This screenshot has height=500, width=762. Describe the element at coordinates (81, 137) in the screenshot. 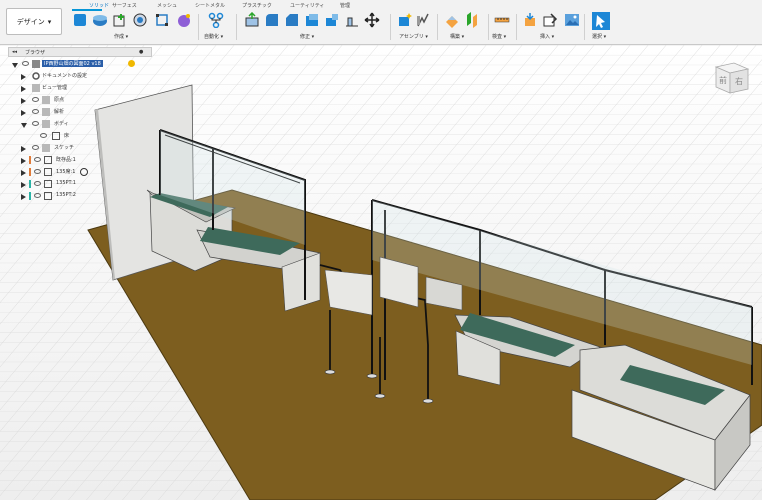

I see `tree-item: 床` at that location.